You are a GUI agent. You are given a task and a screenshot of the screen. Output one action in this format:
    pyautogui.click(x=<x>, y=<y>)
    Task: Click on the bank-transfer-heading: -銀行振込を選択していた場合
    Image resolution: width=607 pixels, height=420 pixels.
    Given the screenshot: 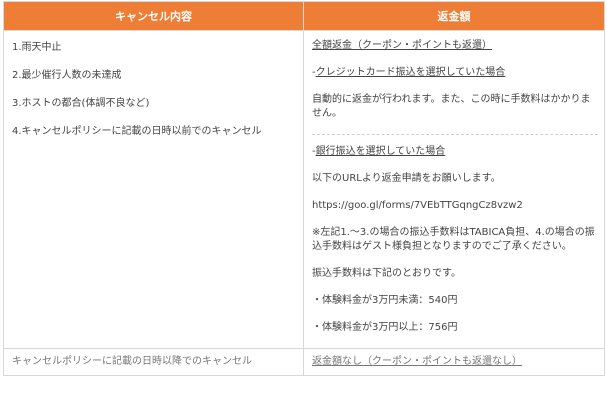 What is the action you would take?
    pyautogui.click(x=379, y=151)
    